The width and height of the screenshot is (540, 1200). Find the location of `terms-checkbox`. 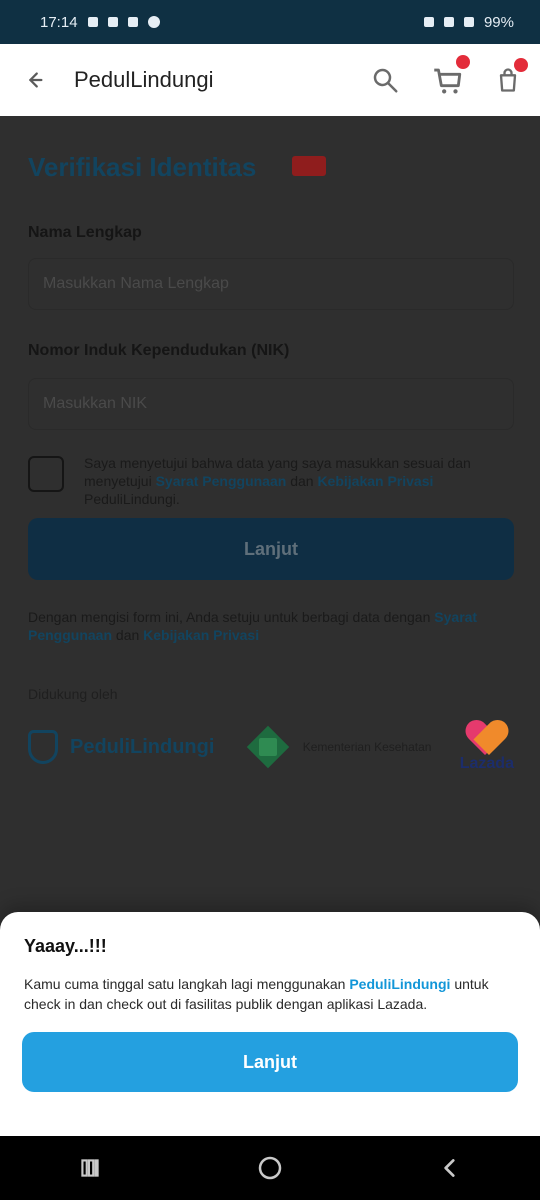

terms-checkbox is located at coordinates (46, 474).